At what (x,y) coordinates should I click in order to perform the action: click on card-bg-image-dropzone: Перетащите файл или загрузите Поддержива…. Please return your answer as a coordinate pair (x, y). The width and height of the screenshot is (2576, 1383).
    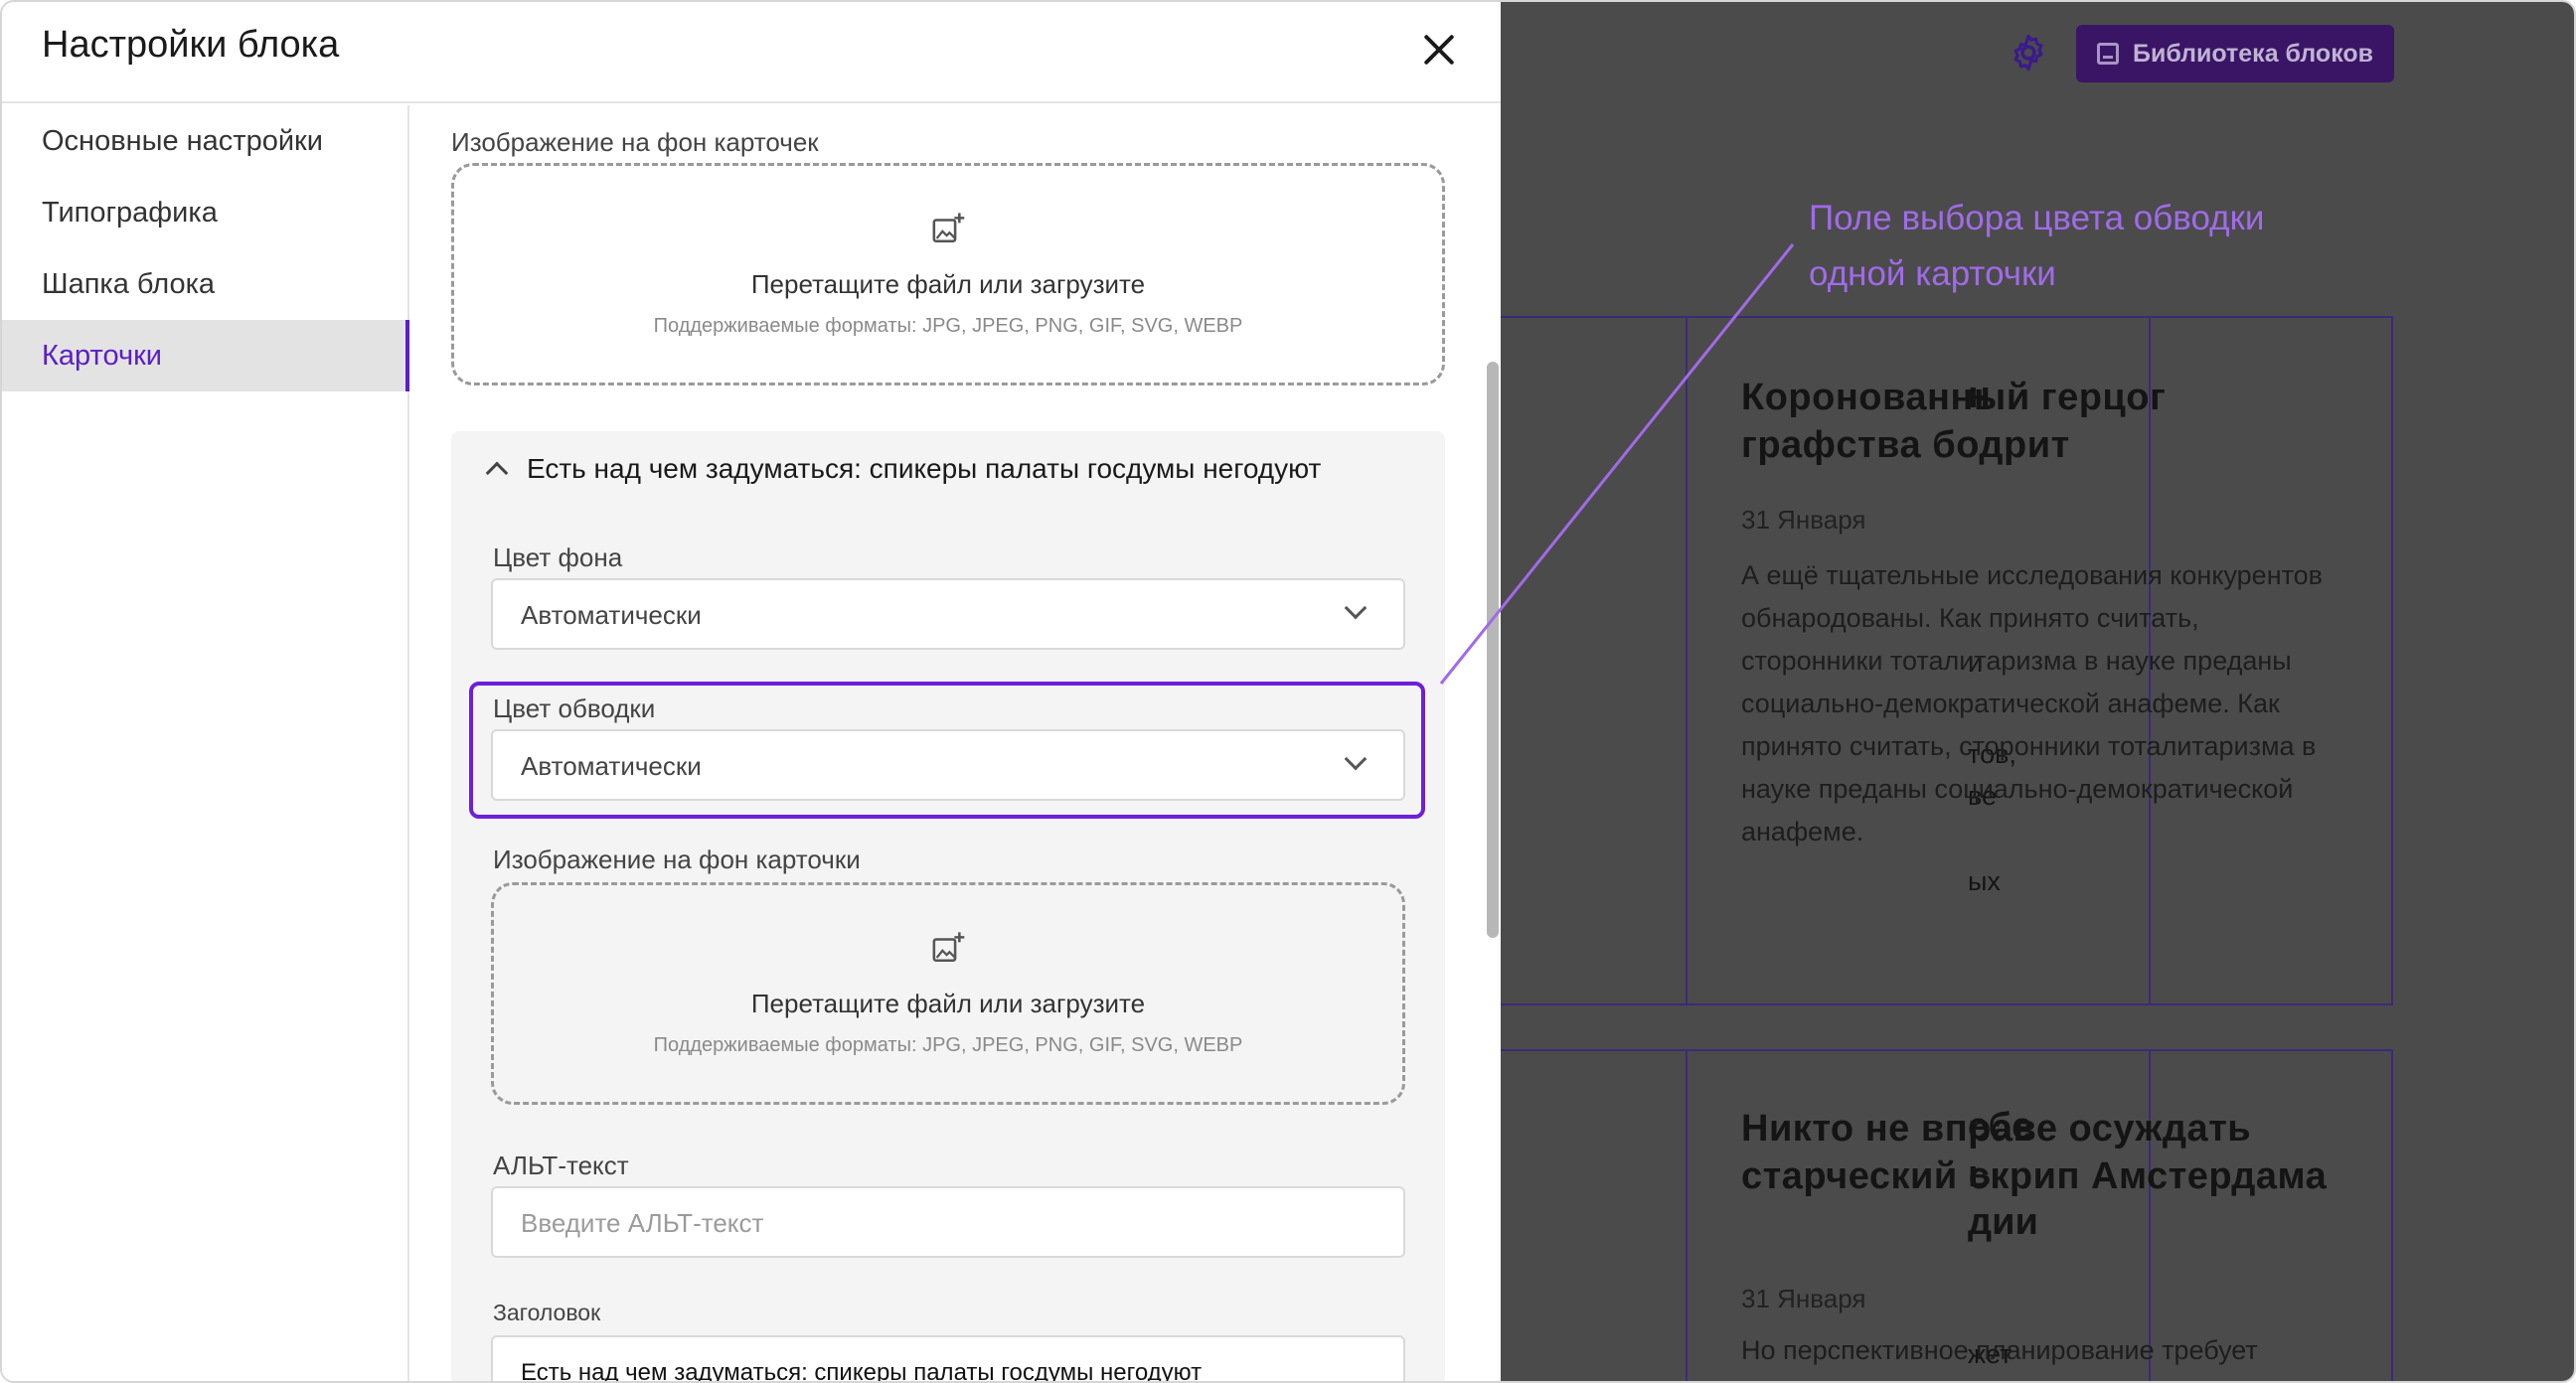
    Looking at the image, I should click on (948, 993).